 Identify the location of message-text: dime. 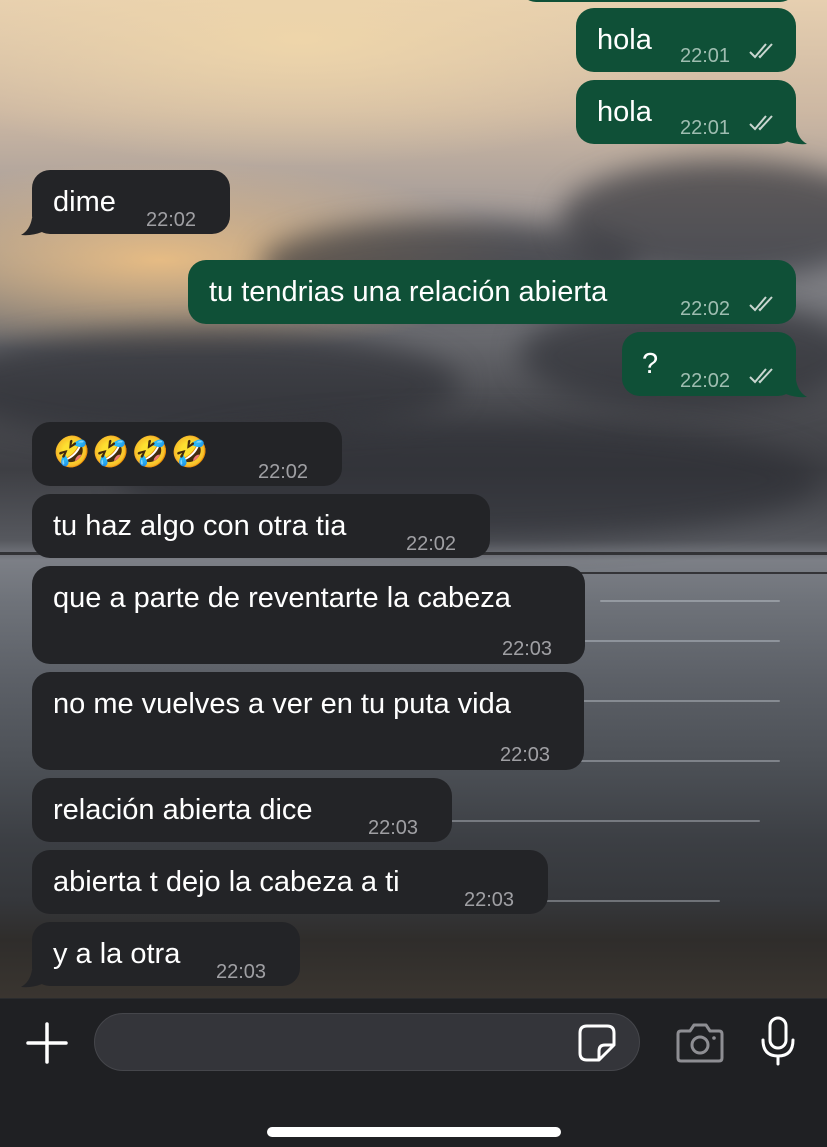
(84, 202).